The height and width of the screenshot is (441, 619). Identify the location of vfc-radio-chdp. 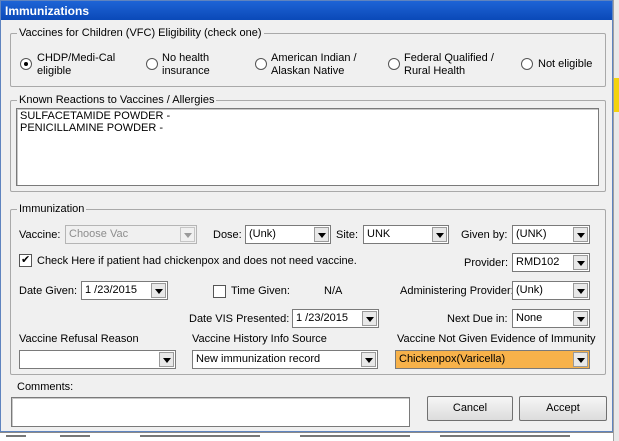
(26, 64).